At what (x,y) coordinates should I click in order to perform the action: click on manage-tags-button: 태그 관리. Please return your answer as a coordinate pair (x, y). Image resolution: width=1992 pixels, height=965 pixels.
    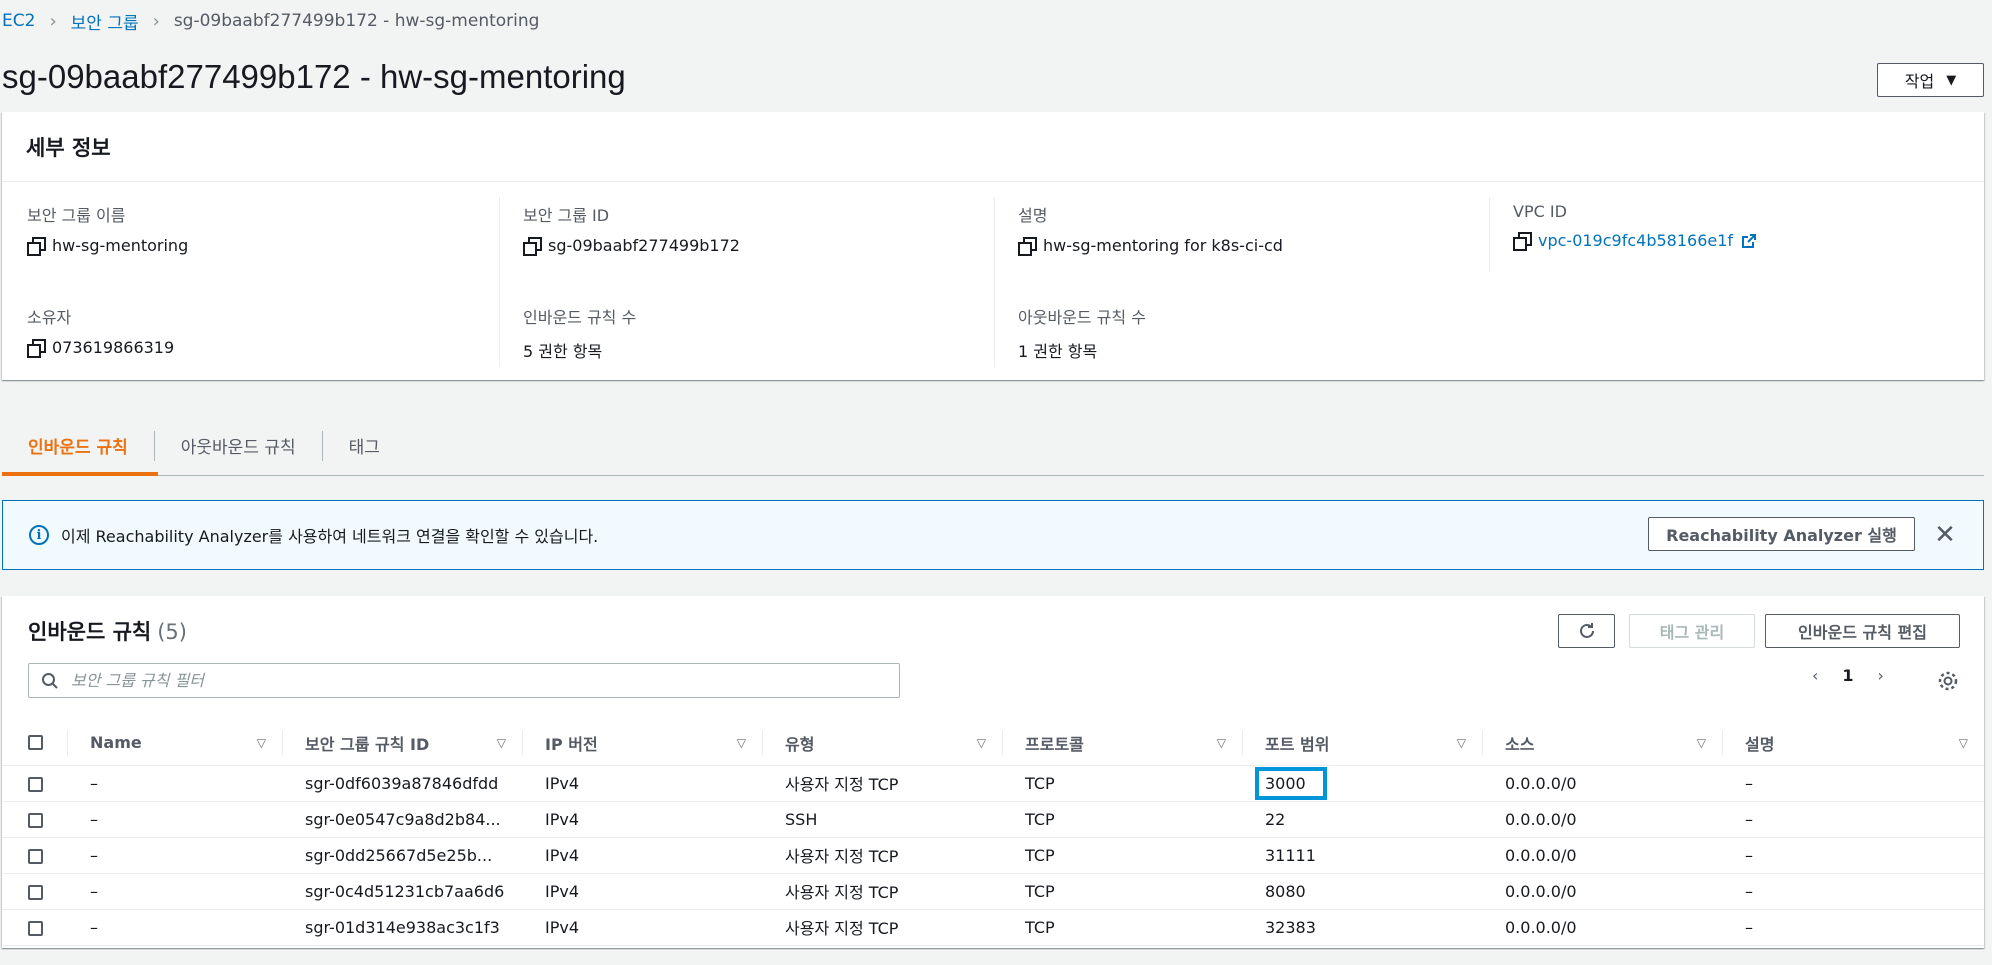
    Looking at the image, I should click on (1692, 631).